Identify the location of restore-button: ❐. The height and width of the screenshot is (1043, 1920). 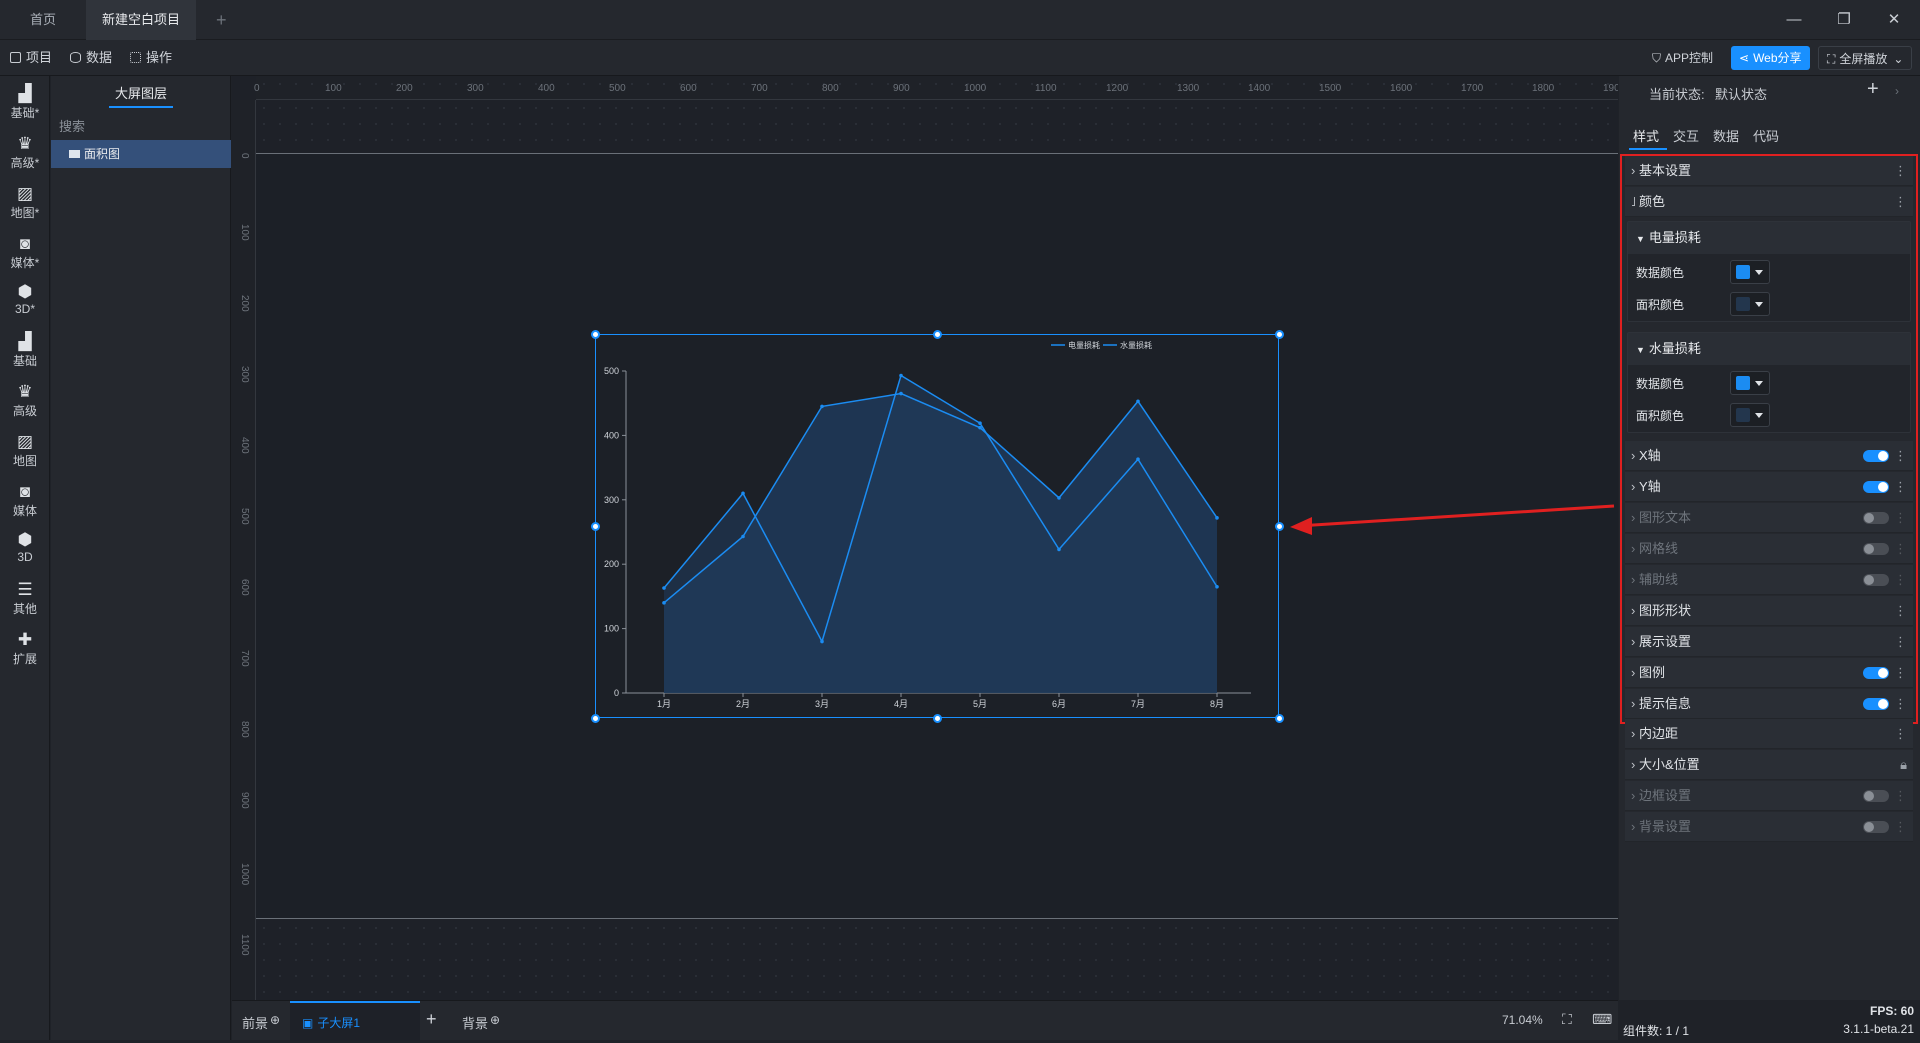
(1844, 20).